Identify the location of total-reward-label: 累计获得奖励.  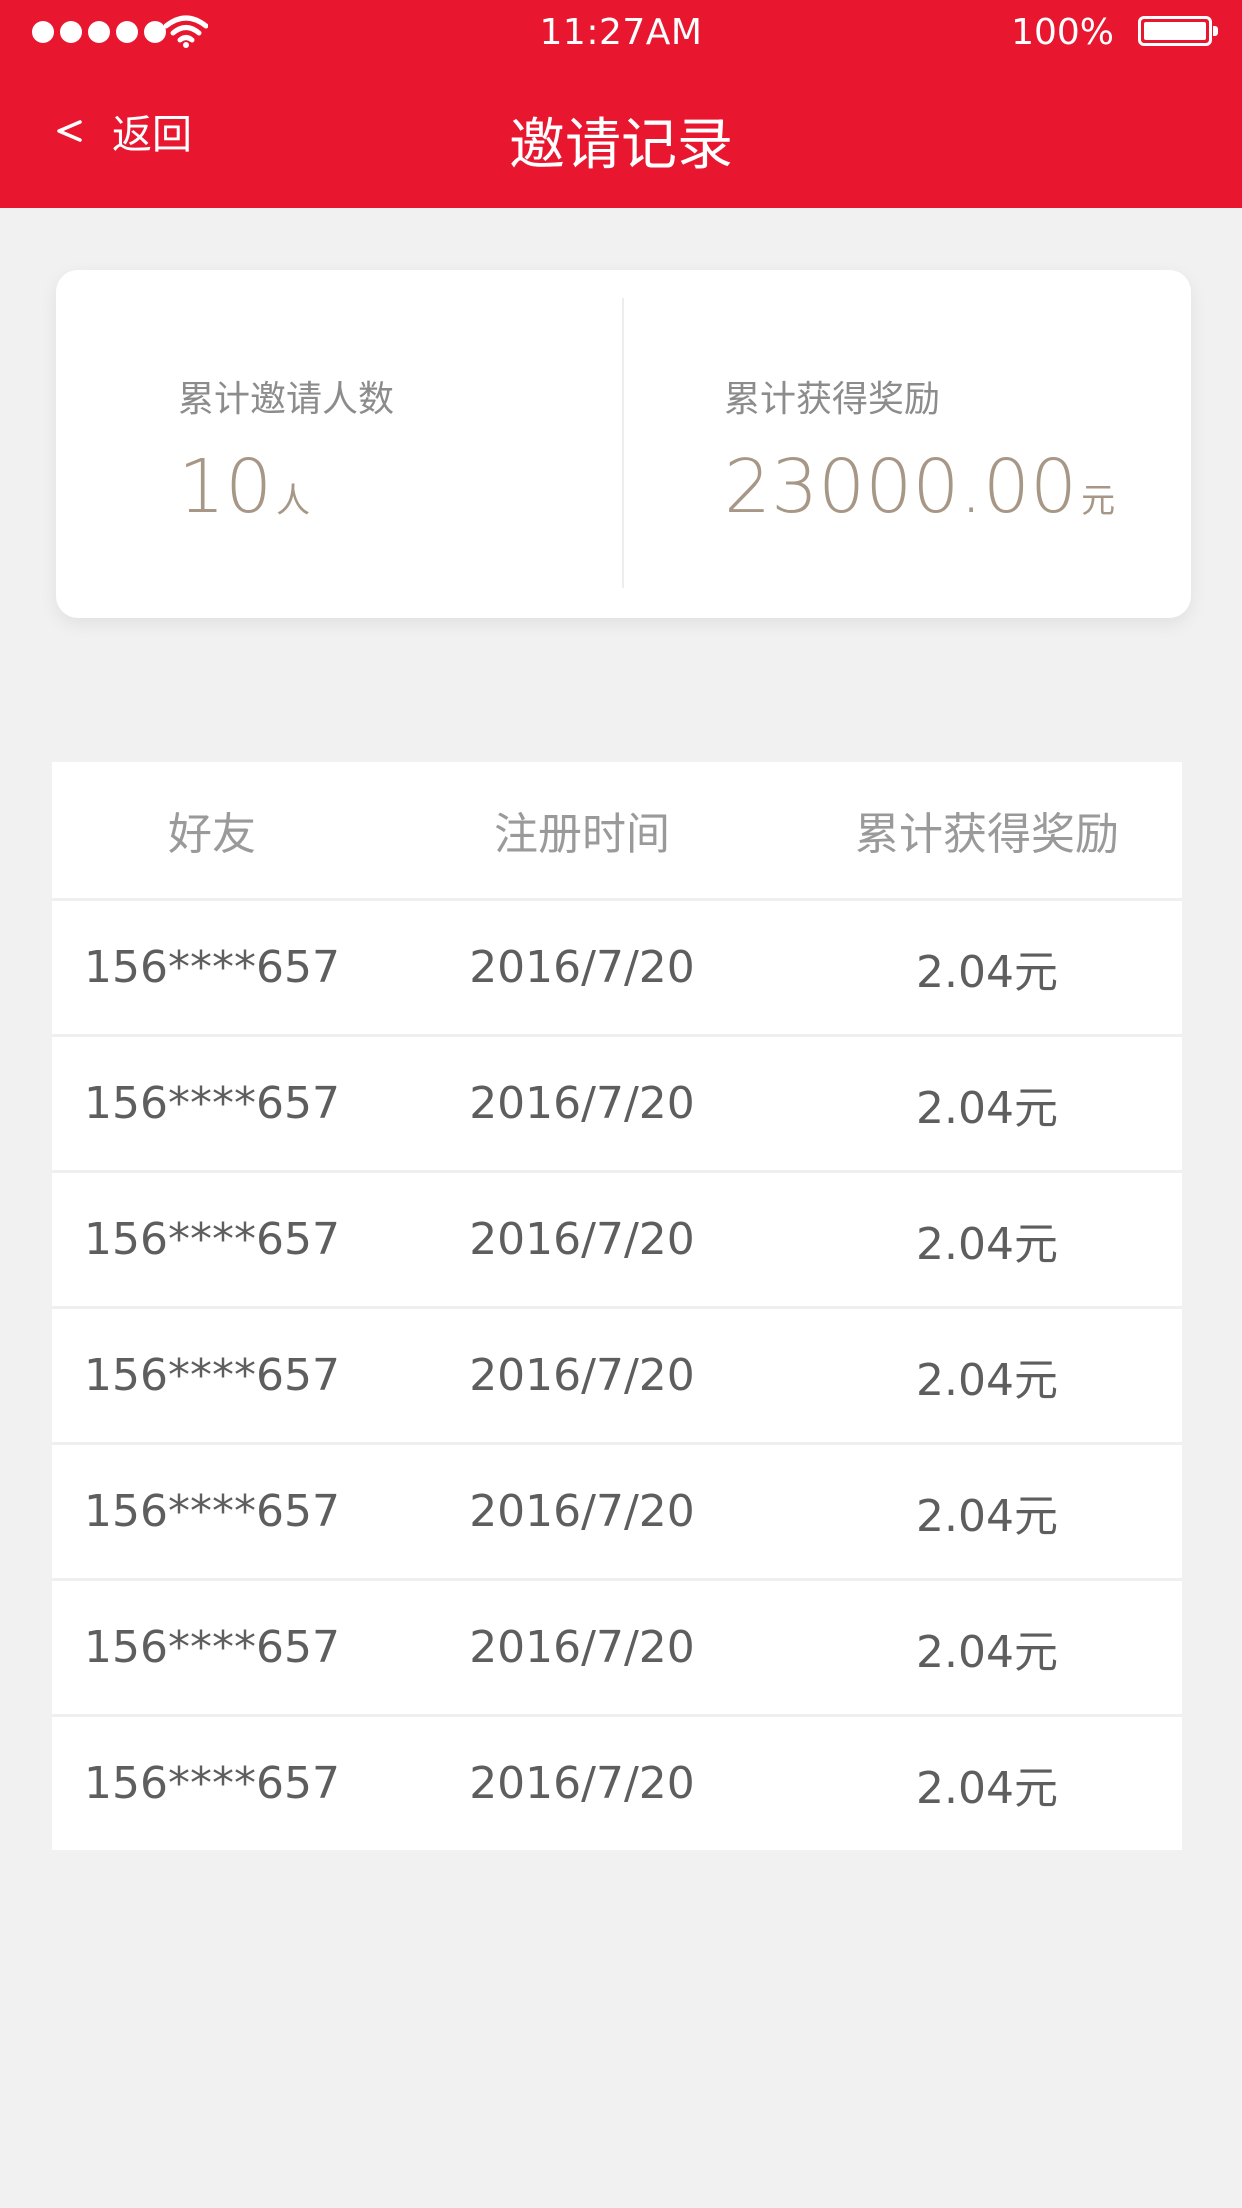
(832, 399).